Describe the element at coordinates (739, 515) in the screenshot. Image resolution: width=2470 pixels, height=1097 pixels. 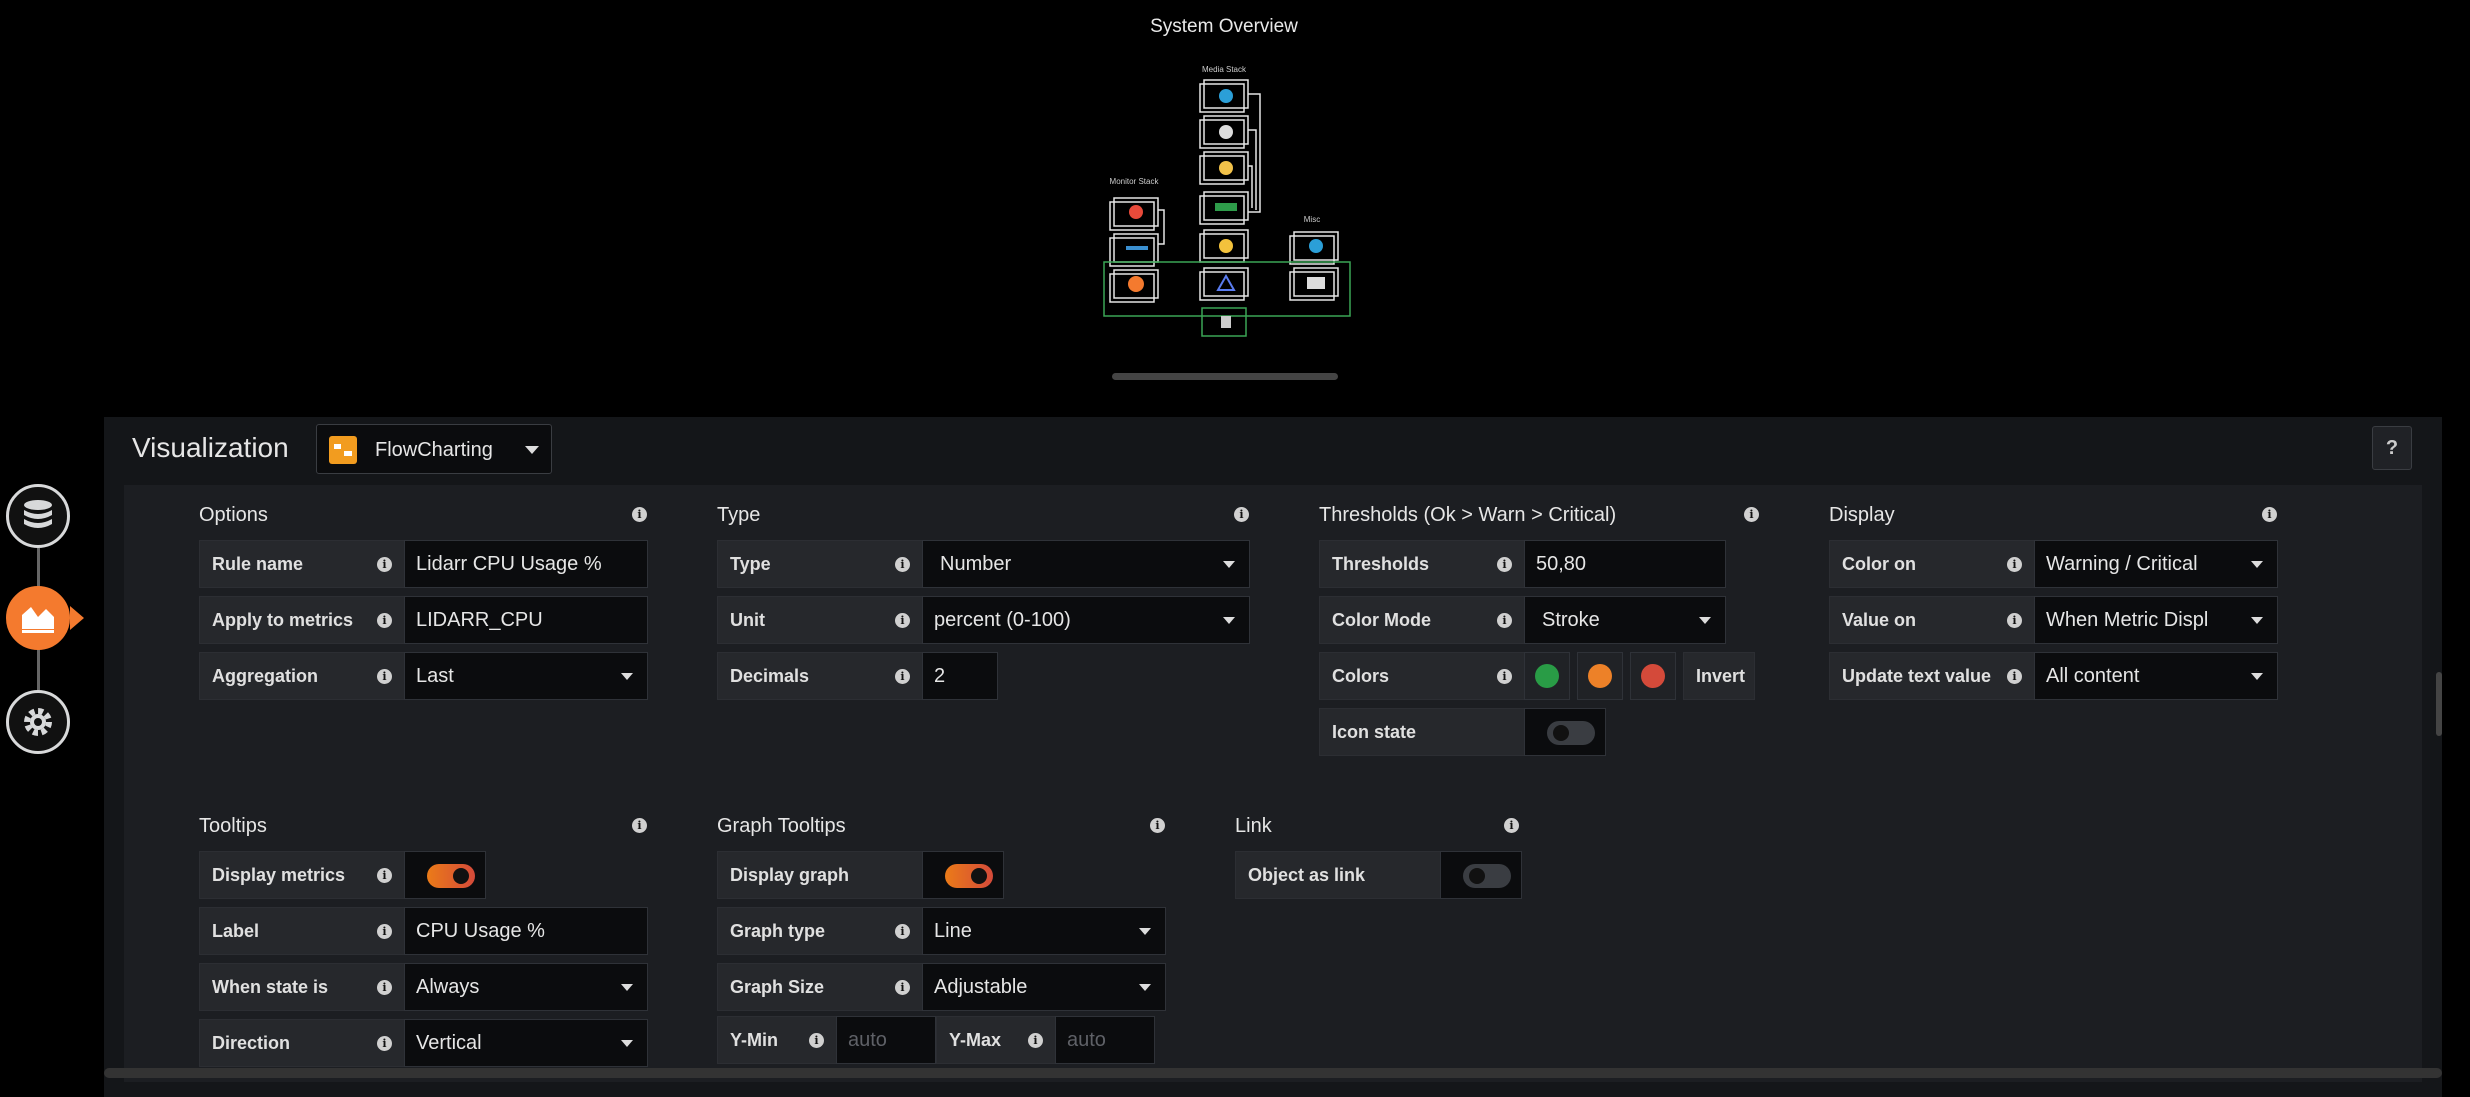
I see `type-title: Type` at that location.